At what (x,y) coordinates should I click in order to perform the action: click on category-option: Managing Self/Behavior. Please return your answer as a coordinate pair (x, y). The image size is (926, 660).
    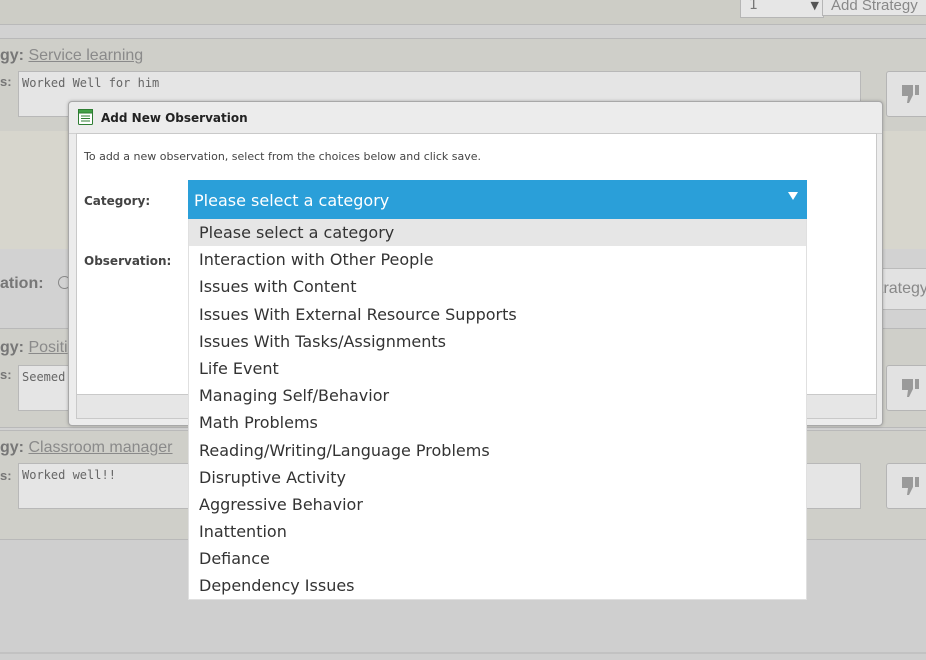
    Looking at the image, I should click on (497, 395).